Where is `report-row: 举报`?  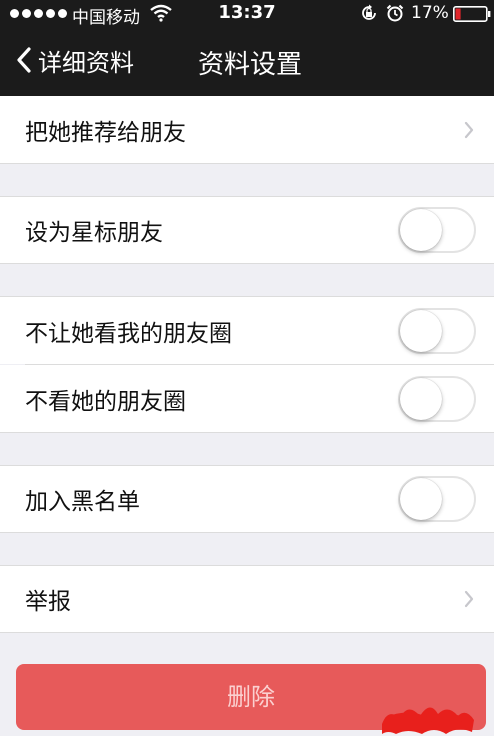 report-row: 举报 is located at coordinates (247, 599).